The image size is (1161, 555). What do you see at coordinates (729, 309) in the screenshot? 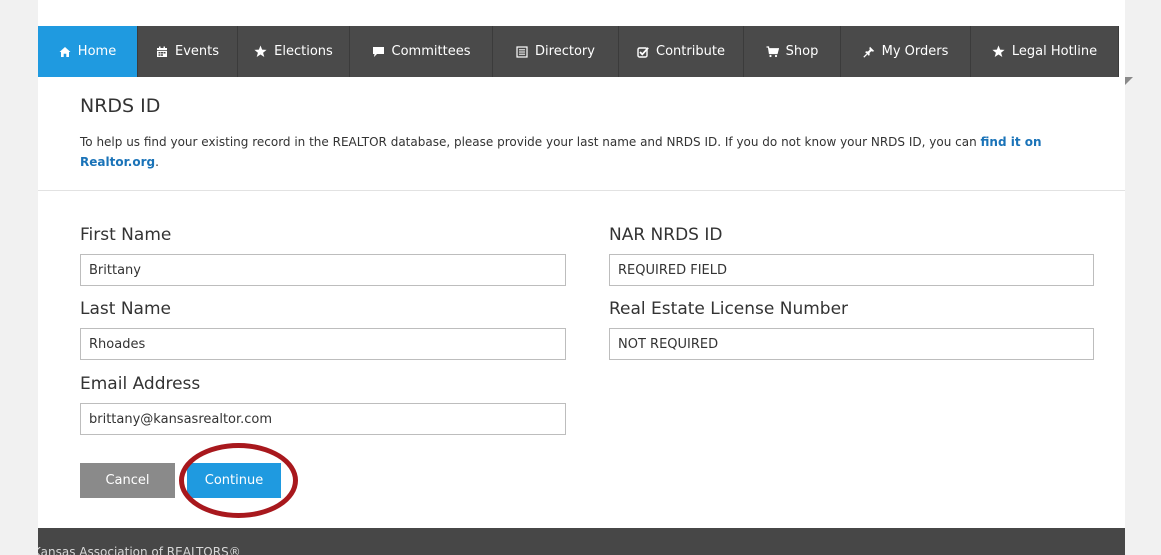
I see `license-number-label: Real Estate License Number` at bounding box center [729, 309].